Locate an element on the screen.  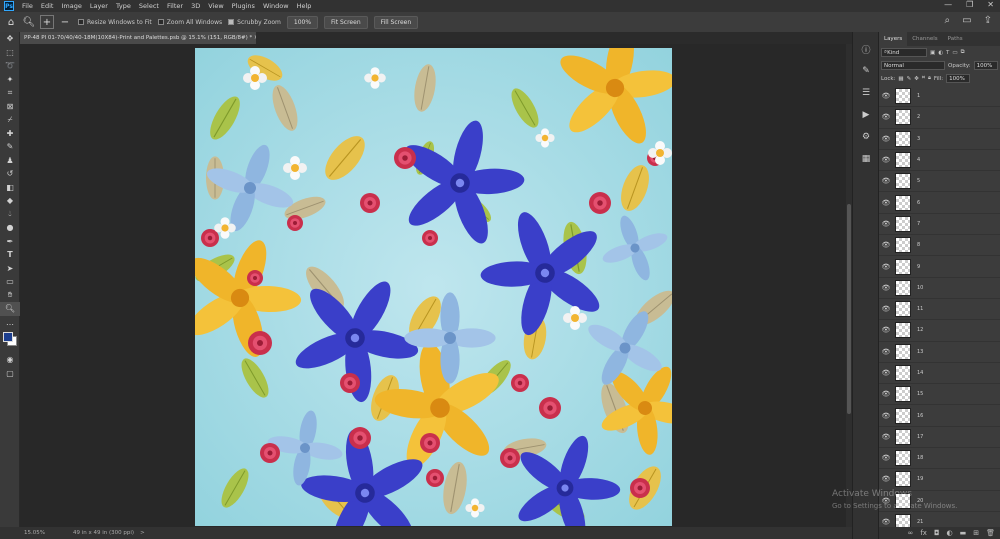
tab-channels: Channels is located at coordinates (924, 39).